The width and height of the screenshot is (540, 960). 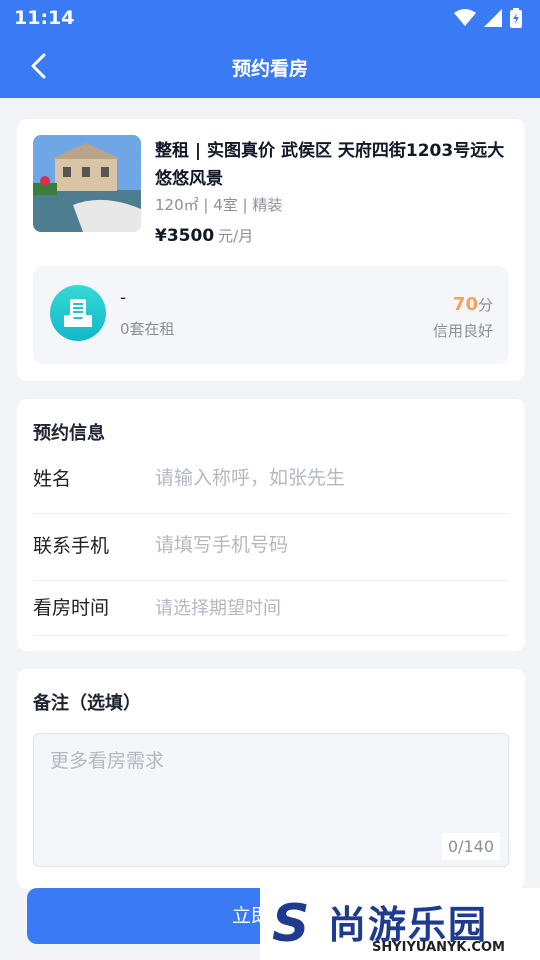 I want to click on name-row: 姓名, so click(x=271, y=480).